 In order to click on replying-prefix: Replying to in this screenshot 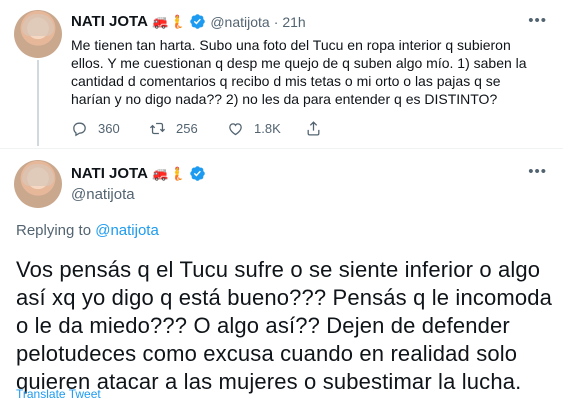, I will do `click(56, 230)`.